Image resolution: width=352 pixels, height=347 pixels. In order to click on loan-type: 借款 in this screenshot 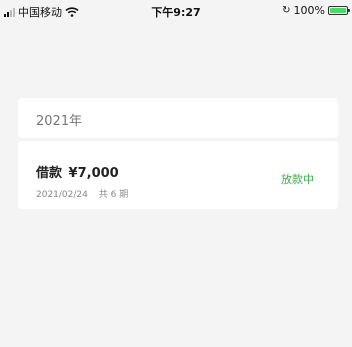, I will do `click(49, 173)`.